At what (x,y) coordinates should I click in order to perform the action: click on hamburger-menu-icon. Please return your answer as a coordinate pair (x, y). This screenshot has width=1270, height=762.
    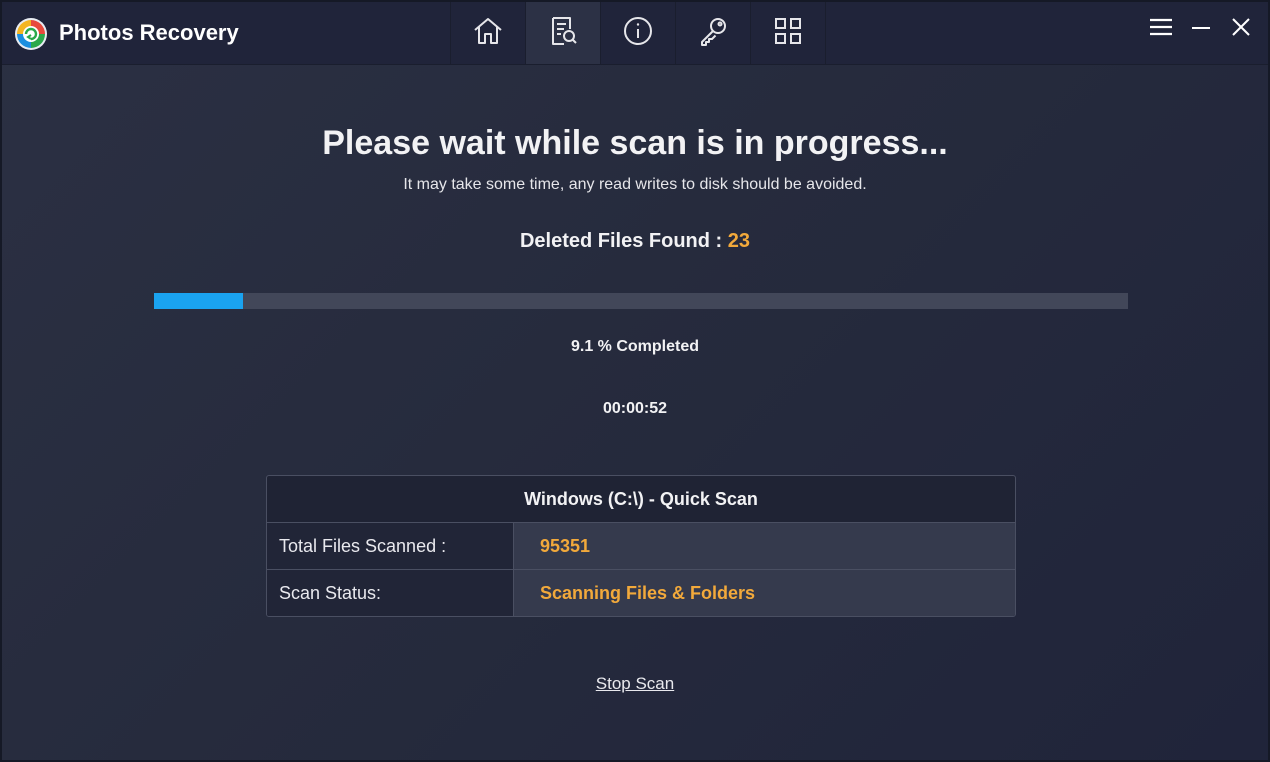
    Looking at the image, I should click on (1161, 29).